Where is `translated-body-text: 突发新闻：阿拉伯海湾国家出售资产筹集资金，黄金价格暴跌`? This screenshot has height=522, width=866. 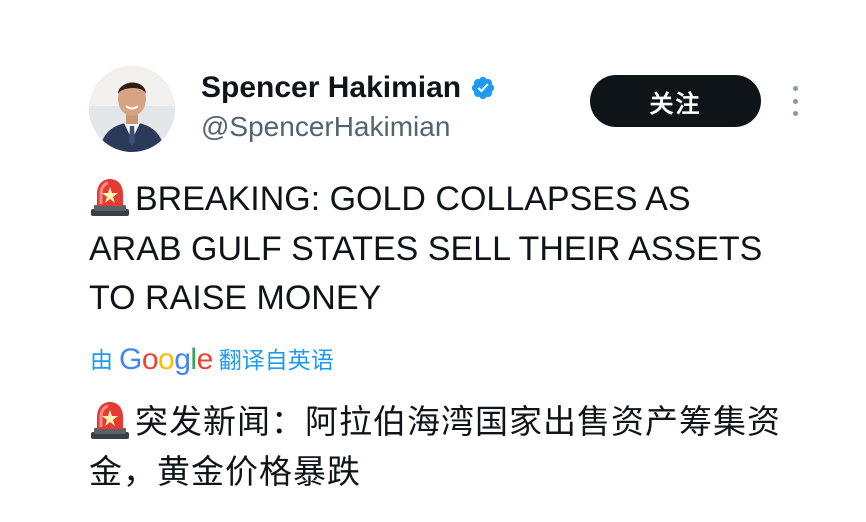
translated-body-text: 突发新闻：阿拉伯海湾国家出售资产筹集资金，黄金价格暴跌 is located at coordinates (435, 446).